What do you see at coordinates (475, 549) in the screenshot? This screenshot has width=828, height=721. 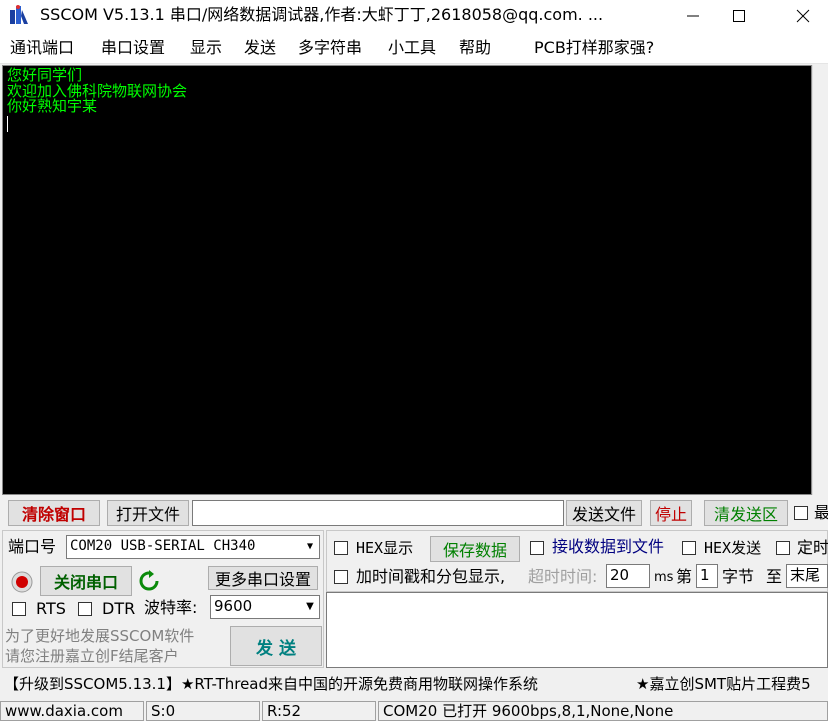 I see `save-data-button: 保存数据` at bounding box center [475, 549].